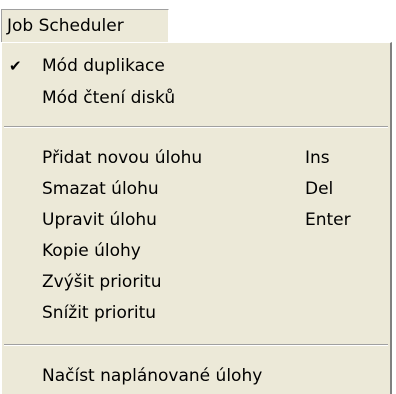  What do you see at coordinates (328, 220) in the screenshot?
I see `menu-item-shortcut: Enter` at bounding box center [328, 220].